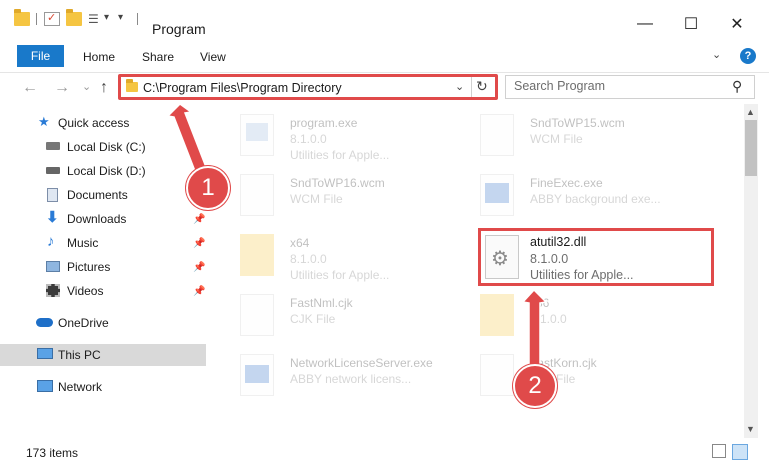  I want to click on arrow-to-file, so click(534, 327).